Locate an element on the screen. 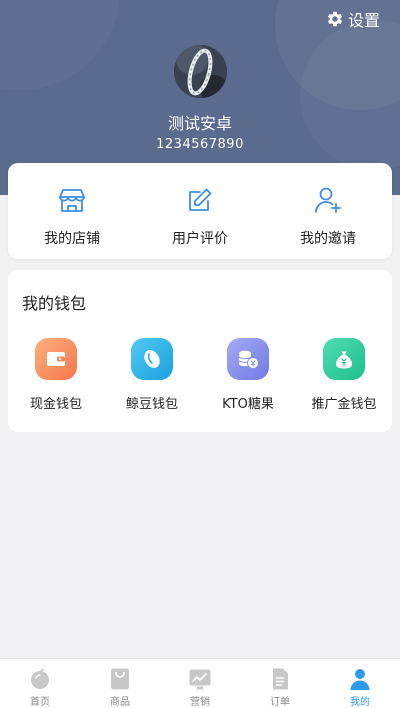 This screenshot has width=400, height=708. home-icon is located at coordinates (40, 678).